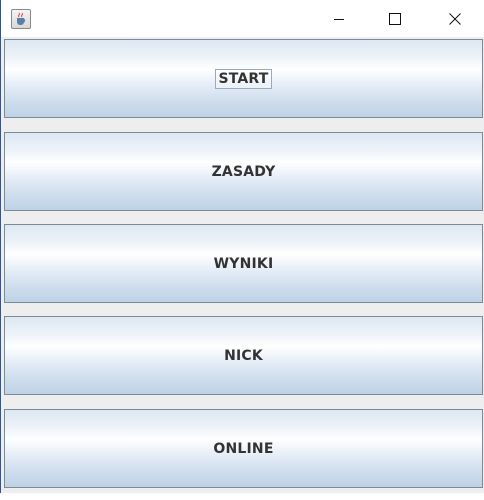  I want to click on close-icon, so click(455, 18).